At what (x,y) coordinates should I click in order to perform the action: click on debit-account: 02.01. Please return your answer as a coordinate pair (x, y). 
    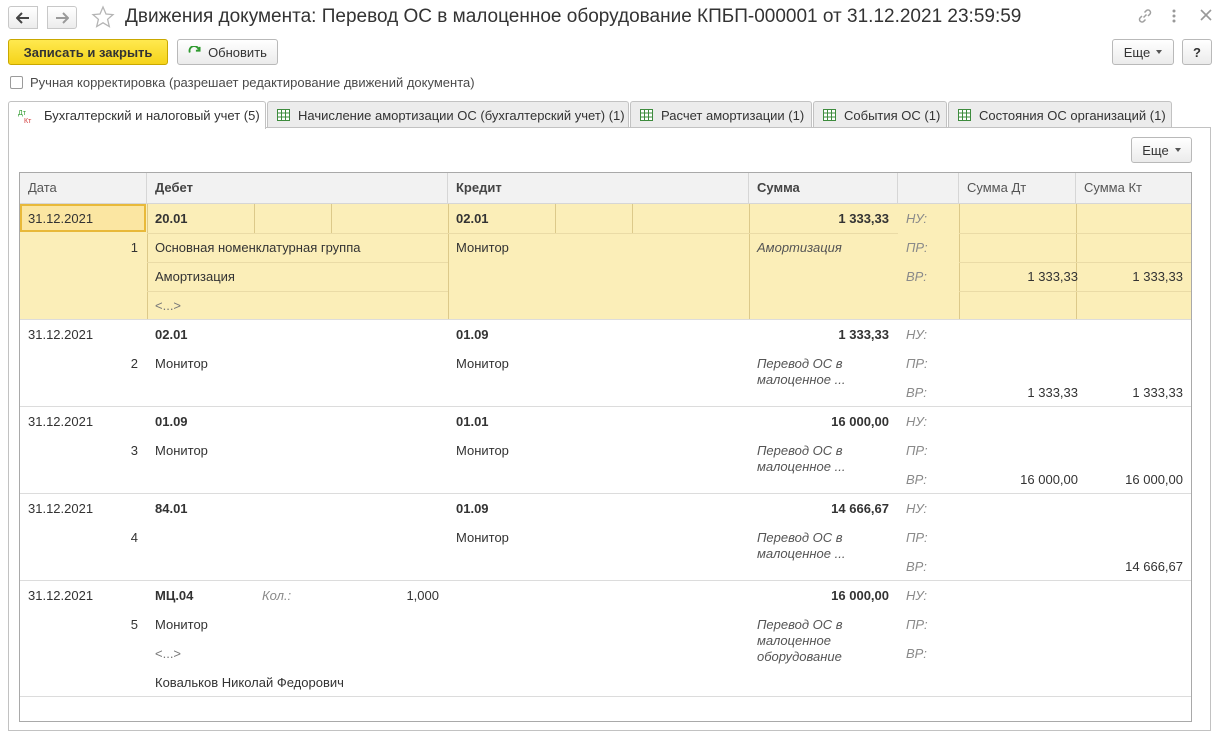
    Looking at the image, I should click on (171, 334).